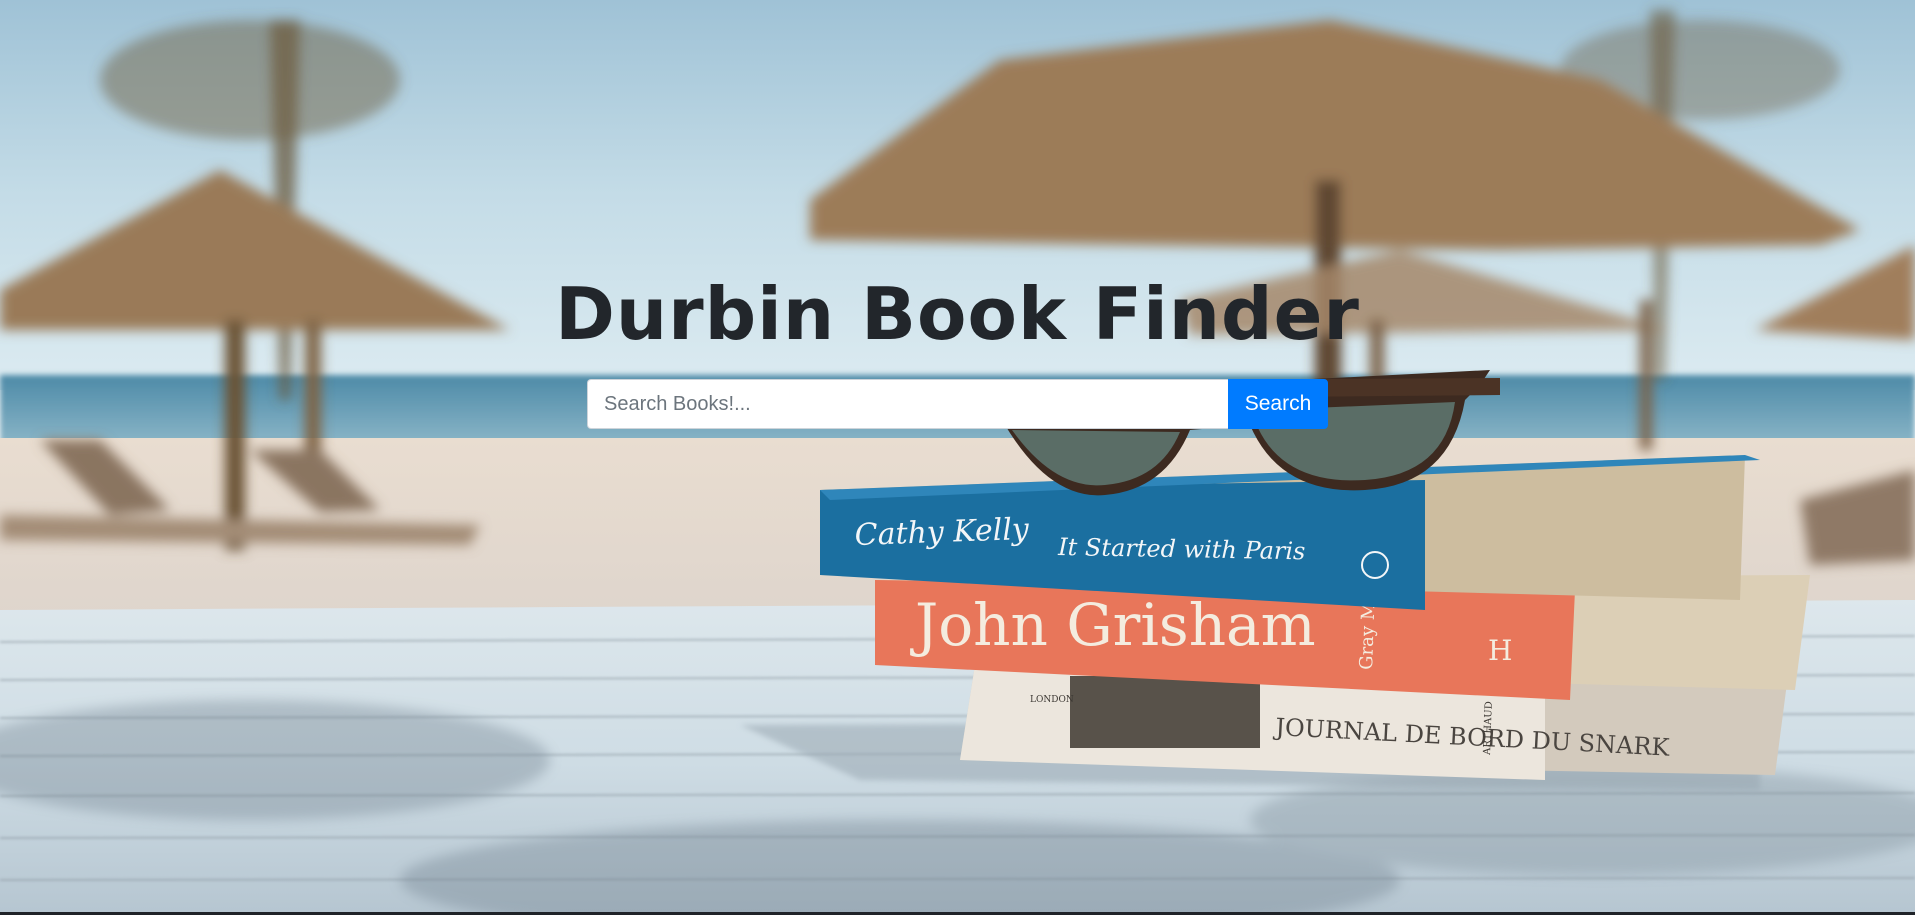 The height and width of the screenshot is (915, 1915). What do you see at coordinates (1181, 549) in the screenshot?
I see `svg-text: It Started with Paris` at bounding box center [1181, 549].